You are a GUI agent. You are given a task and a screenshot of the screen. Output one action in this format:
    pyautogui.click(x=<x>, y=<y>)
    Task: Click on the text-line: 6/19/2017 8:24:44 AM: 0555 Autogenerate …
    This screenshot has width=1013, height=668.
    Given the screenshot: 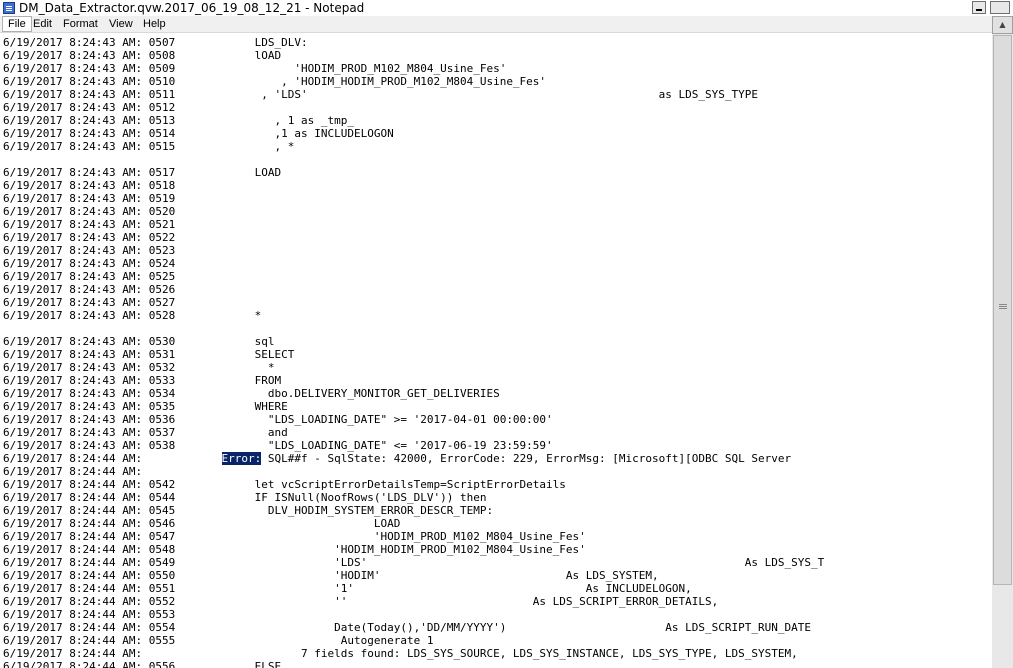 What is the action you would take?
    pyautogui.click(x=218, y=640)
    